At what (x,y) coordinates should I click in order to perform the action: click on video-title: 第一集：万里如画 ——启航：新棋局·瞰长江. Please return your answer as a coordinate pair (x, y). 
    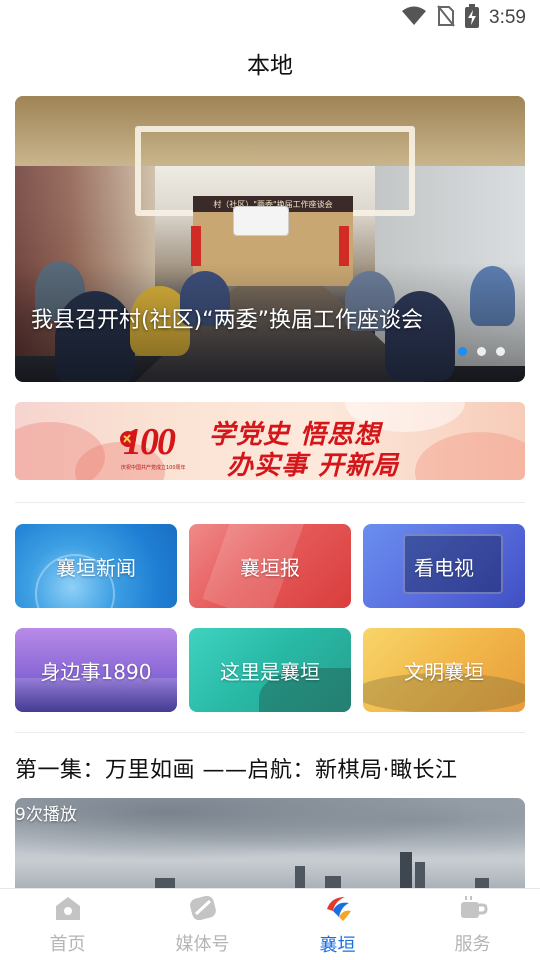
    Looking at the image, I should click on (236, 768).